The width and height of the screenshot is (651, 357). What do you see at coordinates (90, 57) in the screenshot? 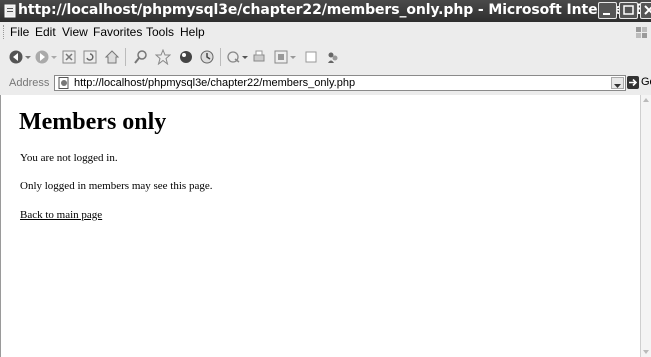
I see `refresh-icon` at bounding box center [90, 57].